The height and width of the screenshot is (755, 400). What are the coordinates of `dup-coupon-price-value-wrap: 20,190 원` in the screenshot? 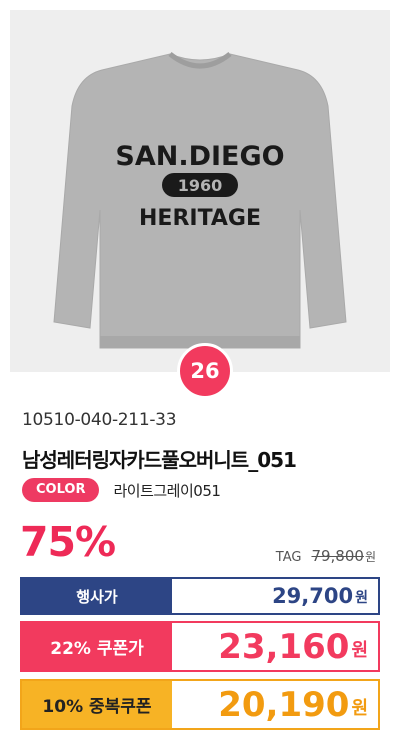 It's located at (275, 704).